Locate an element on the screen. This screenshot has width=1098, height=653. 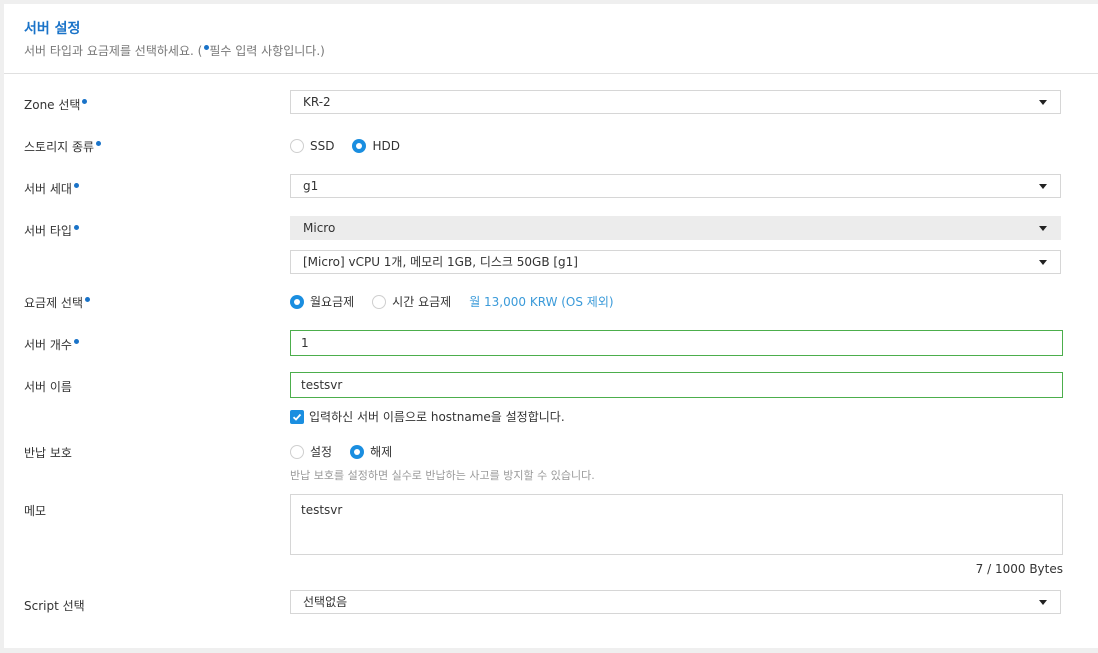
page-title: 서버 설정 is located at coordinates (52, 29).